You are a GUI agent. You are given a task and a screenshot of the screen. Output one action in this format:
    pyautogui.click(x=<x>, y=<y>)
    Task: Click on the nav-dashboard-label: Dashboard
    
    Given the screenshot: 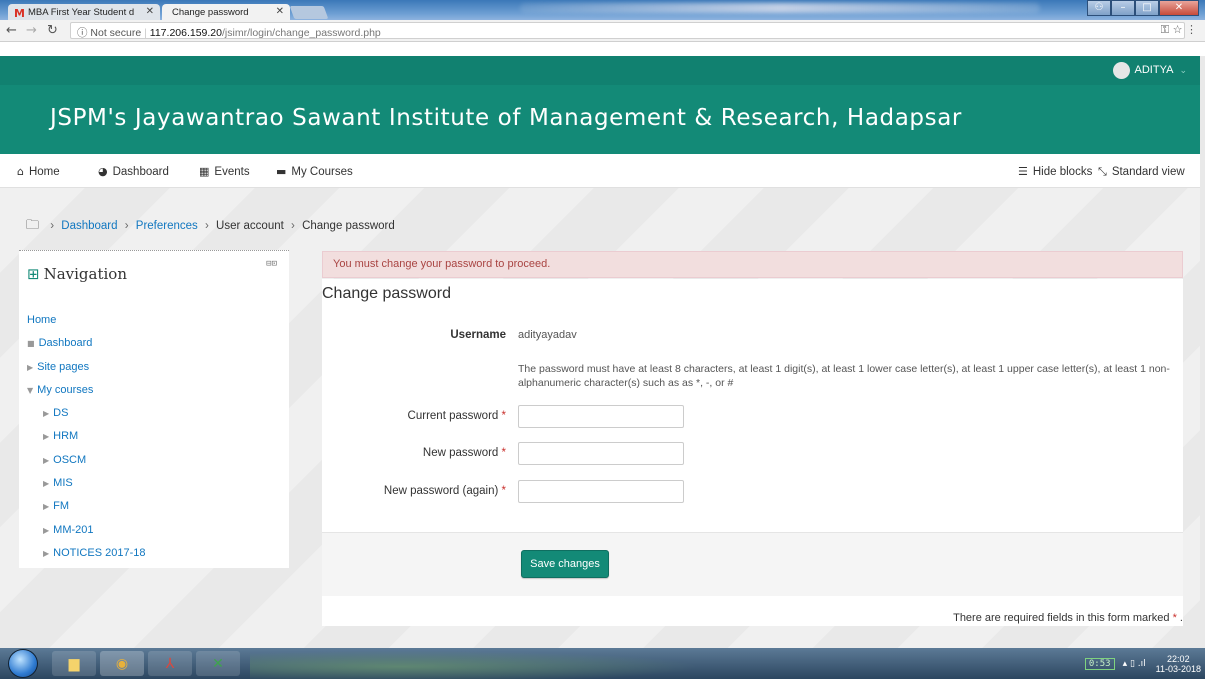 What is the action you would take?
    pyautogui.click(x=140, y=172)
    